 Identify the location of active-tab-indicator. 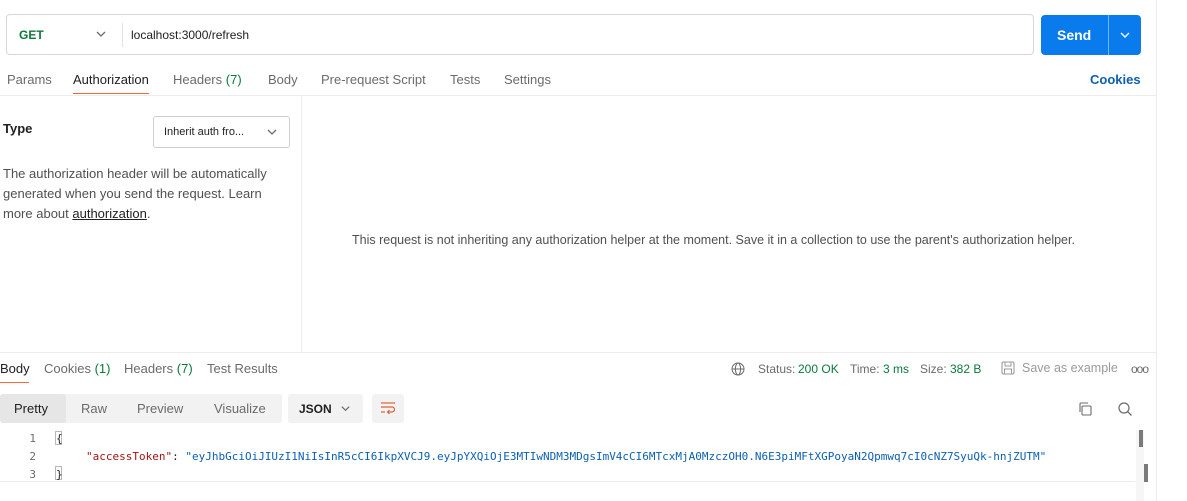
(111, 93).